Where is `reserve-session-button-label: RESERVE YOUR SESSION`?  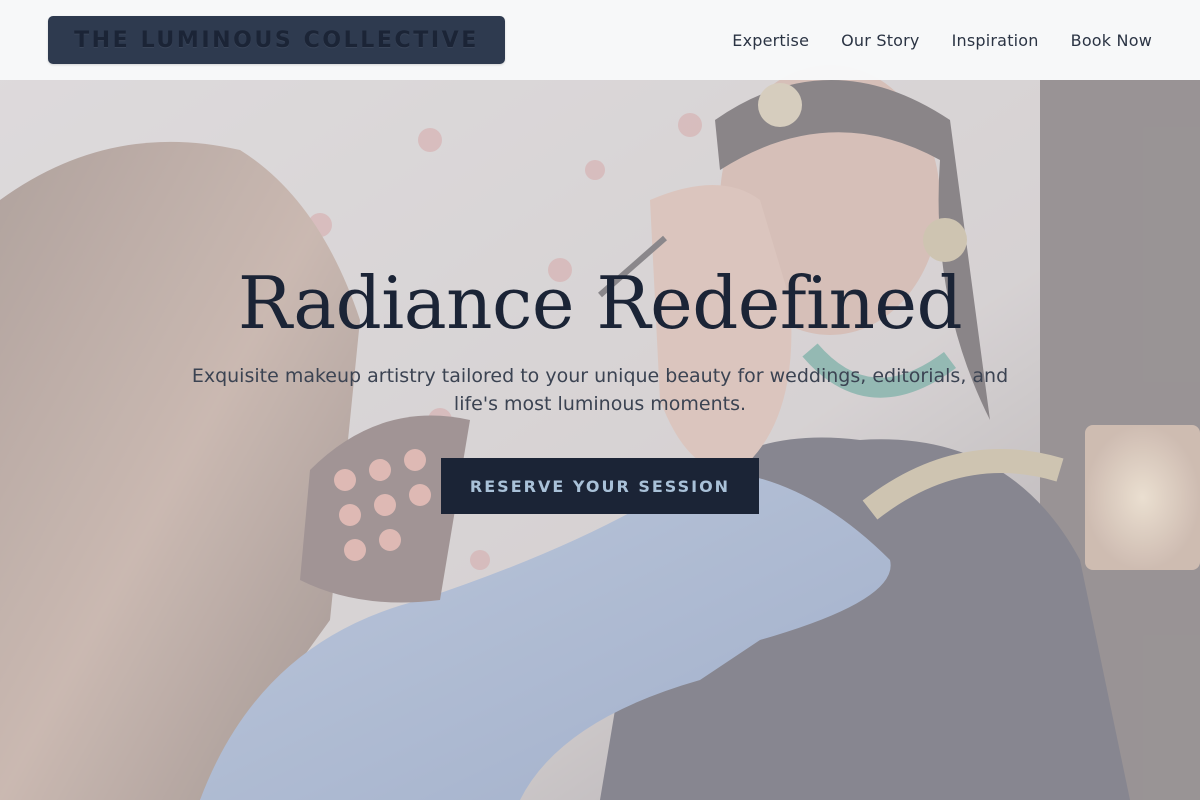 reserve-session-button-label: RESERVE YOUR SESSION is located at coordinates (600, 486).